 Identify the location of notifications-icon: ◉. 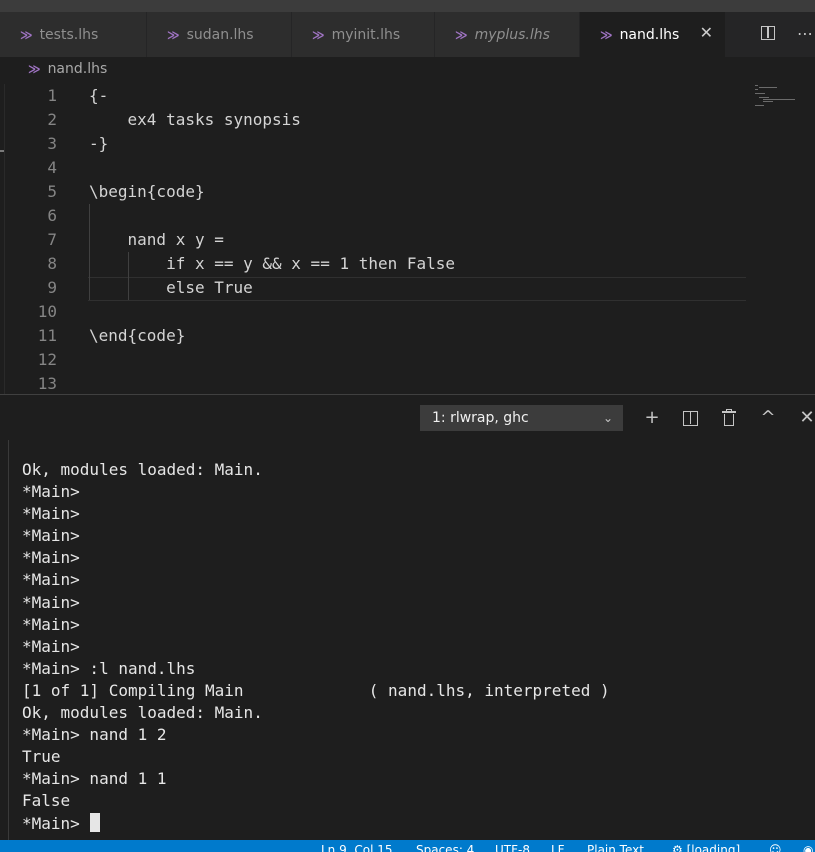
(808, 847).